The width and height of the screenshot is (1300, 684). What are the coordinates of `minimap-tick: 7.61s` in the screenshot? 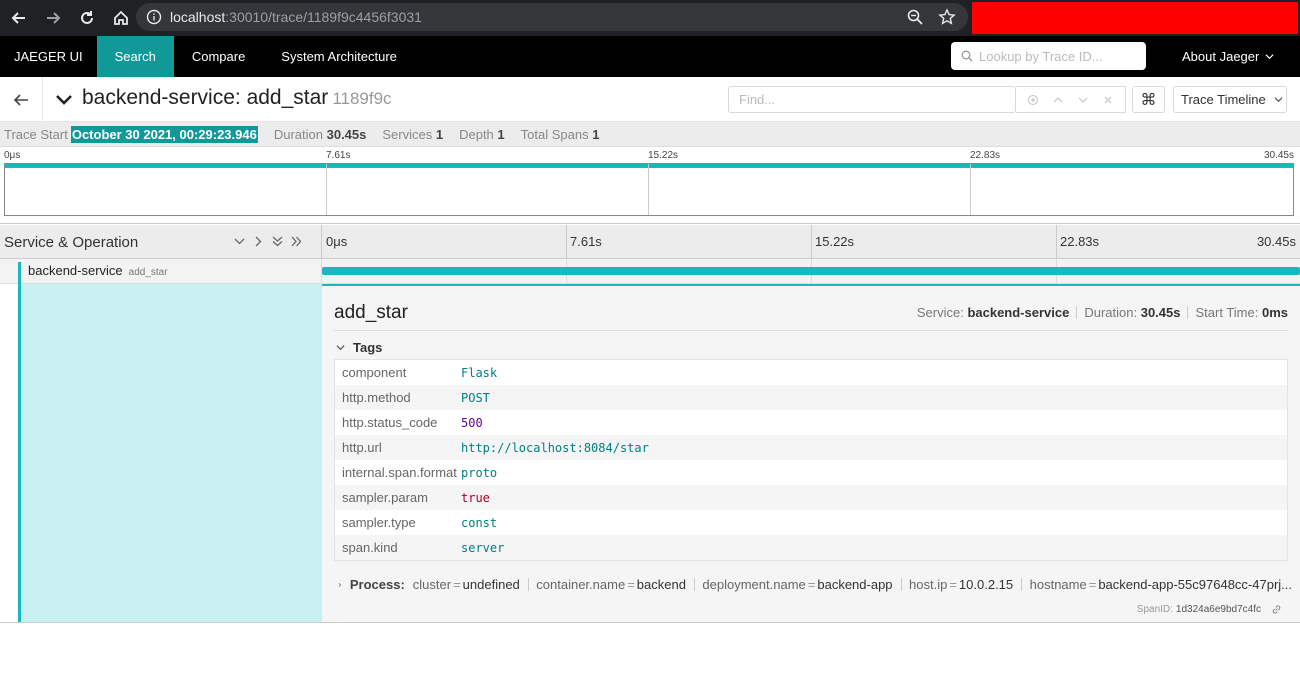 It's located at (338, 155).